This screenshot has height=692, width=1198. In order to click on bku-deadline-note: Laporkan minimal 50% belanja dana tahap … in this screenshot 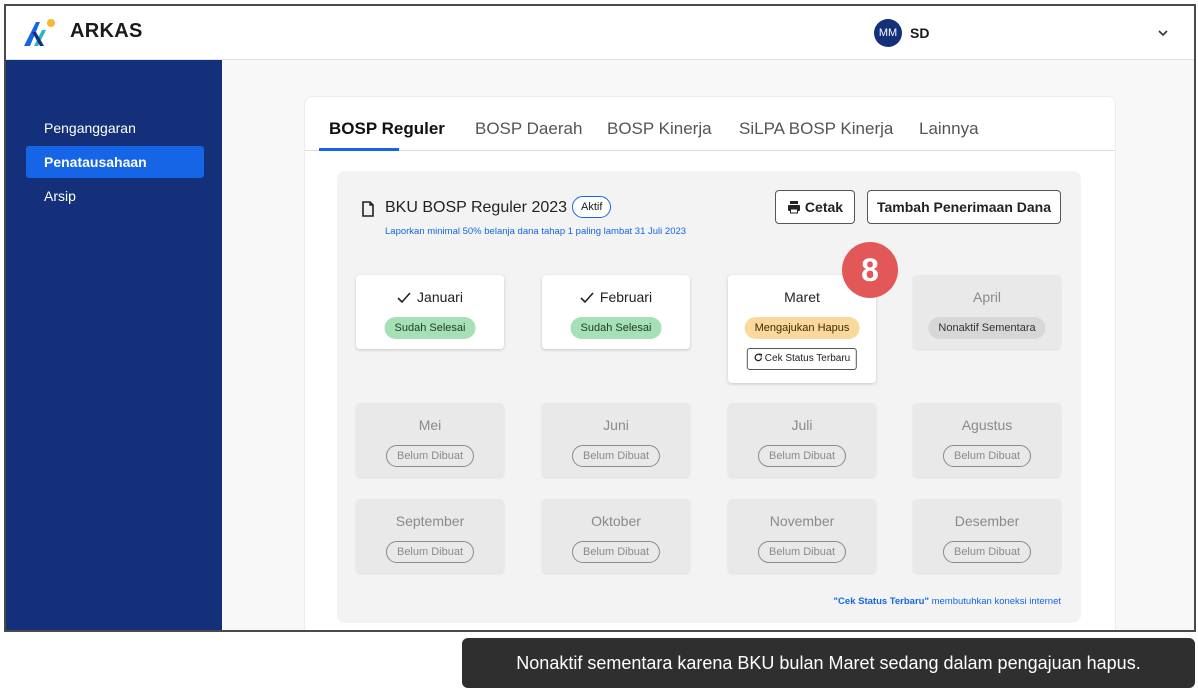, I will do `click(536, 231)`.